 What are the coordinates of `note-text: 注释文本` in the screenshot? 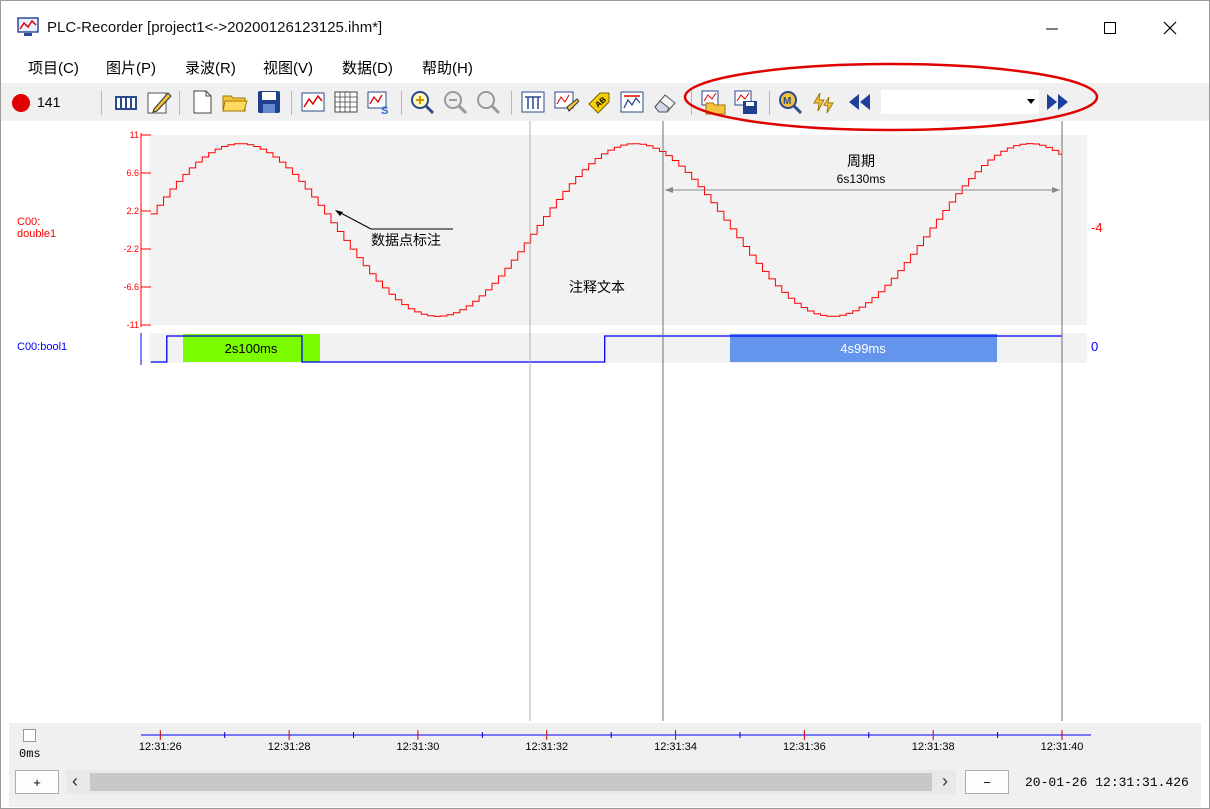 It's located at (597, 287).